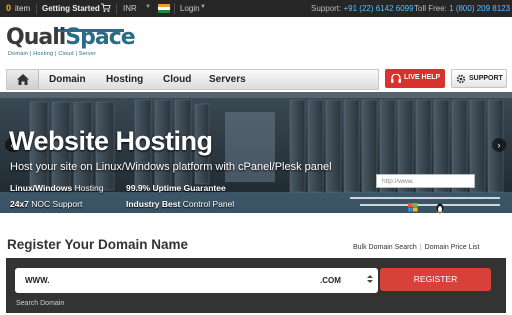  What do you see at coordinates (111, 141) in the screenshot?
I see `banner-title: Website Hosting` at bounding box center [111, 141].